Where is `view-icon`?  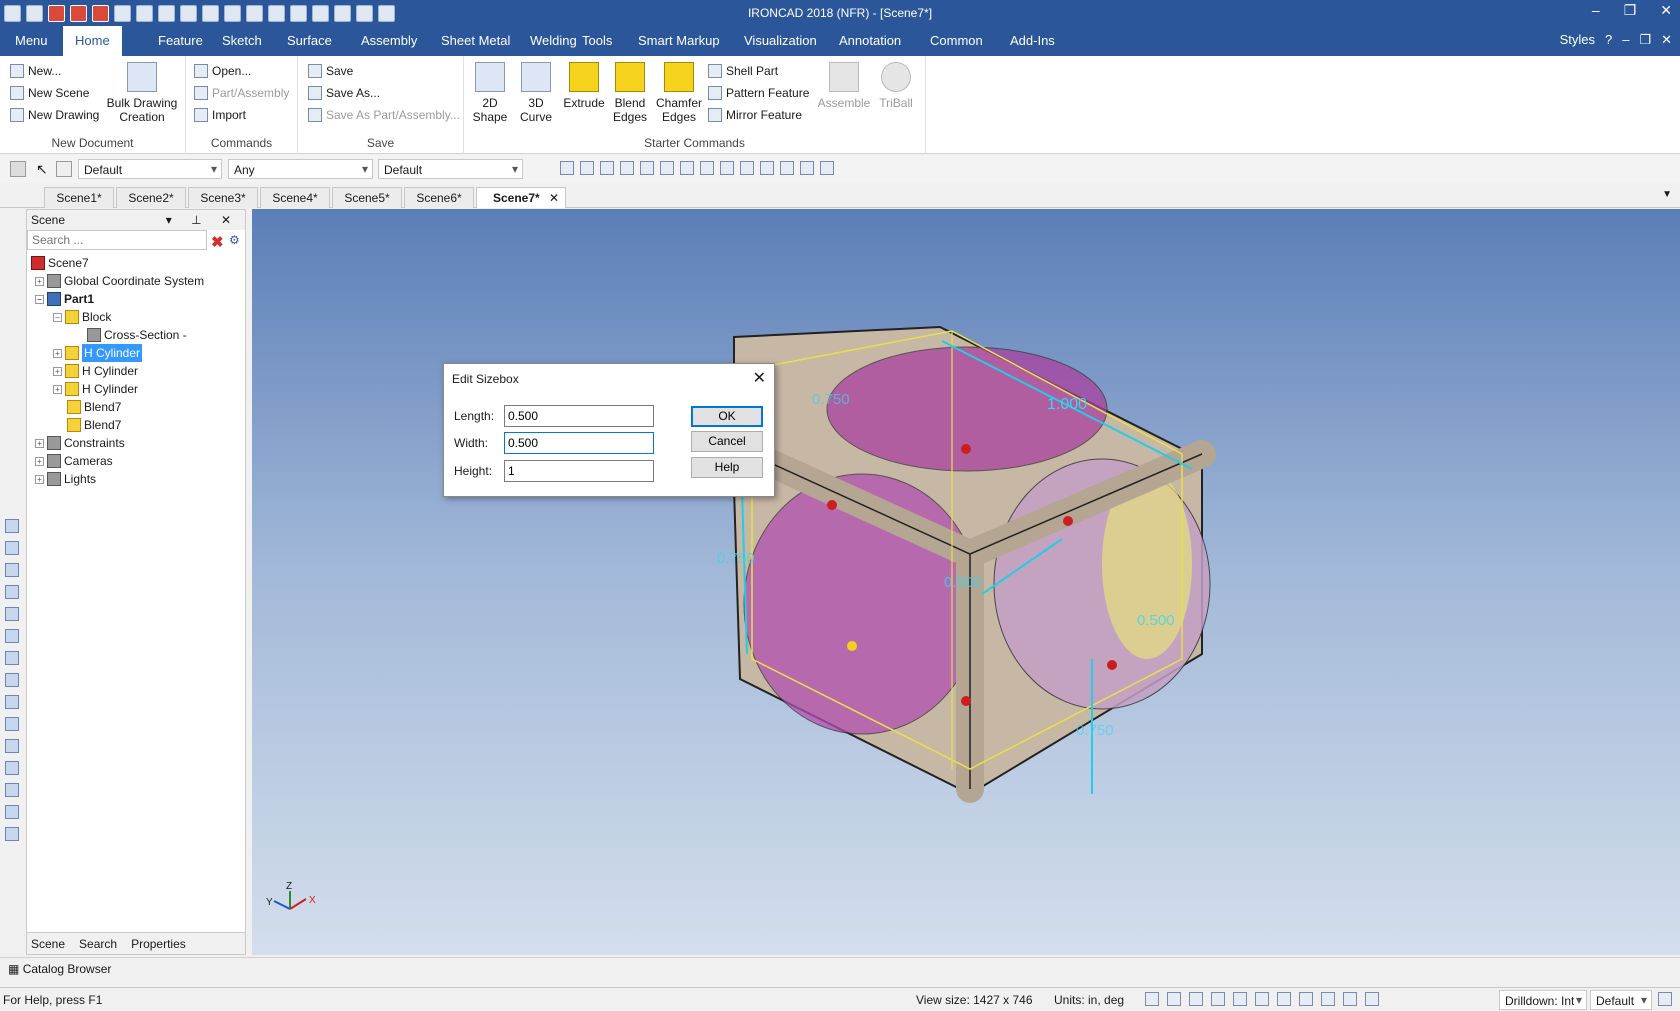 view-icon is located at coordinates (1196, 999).